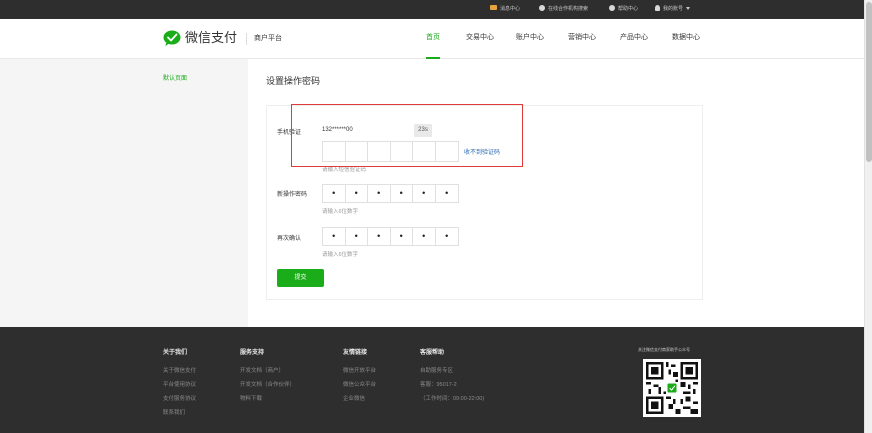 This screenshot has height=433, width=872. What do you see at coordinates (432, 9) in the screenshot?
I see `top-bar: 消息中心 在线合作机构搜索 帮助中心 我的账号` at bounding box center [432, 9].